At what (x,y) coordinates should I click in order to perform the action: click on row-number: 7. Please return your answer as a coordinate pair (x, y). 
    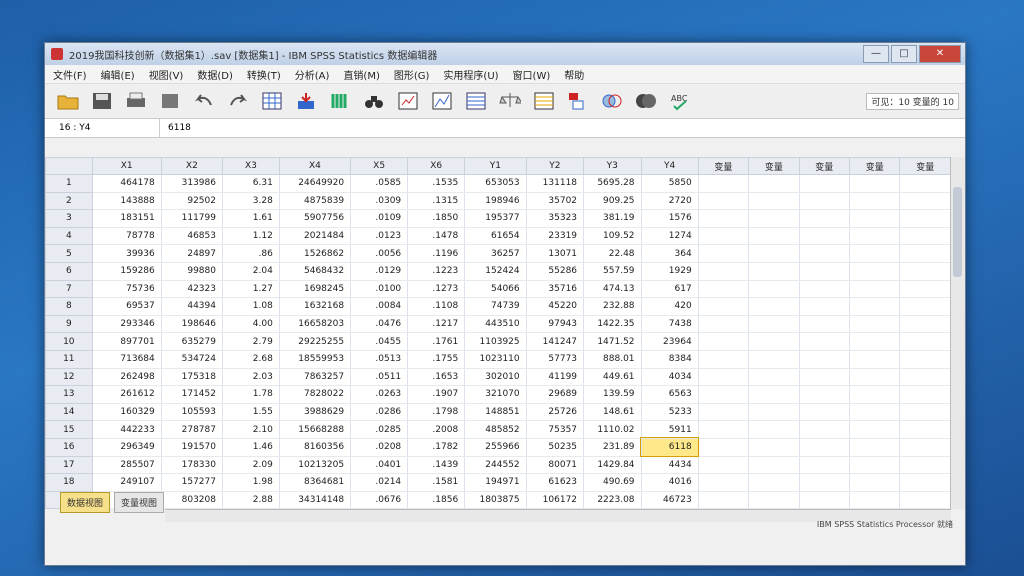
    Looking at the image, I should click on (69, 289).